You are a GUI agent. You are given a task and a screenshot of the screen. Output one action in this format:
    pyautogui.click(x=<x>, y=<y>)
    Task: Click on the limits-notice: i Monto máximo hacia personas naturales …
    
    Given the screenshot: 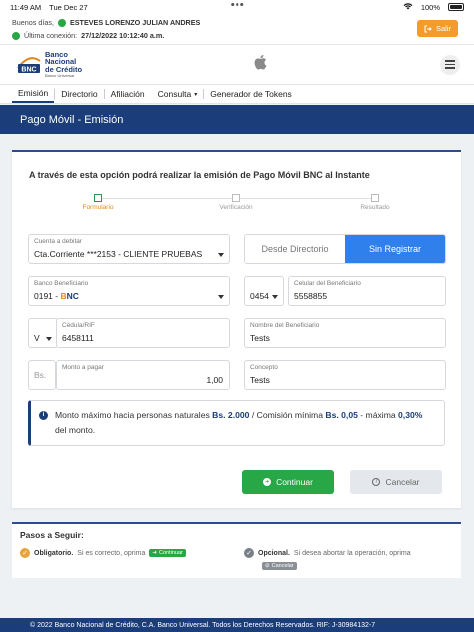 What is the action you would take?
    pyautogui.click(x=236, y=423)
    